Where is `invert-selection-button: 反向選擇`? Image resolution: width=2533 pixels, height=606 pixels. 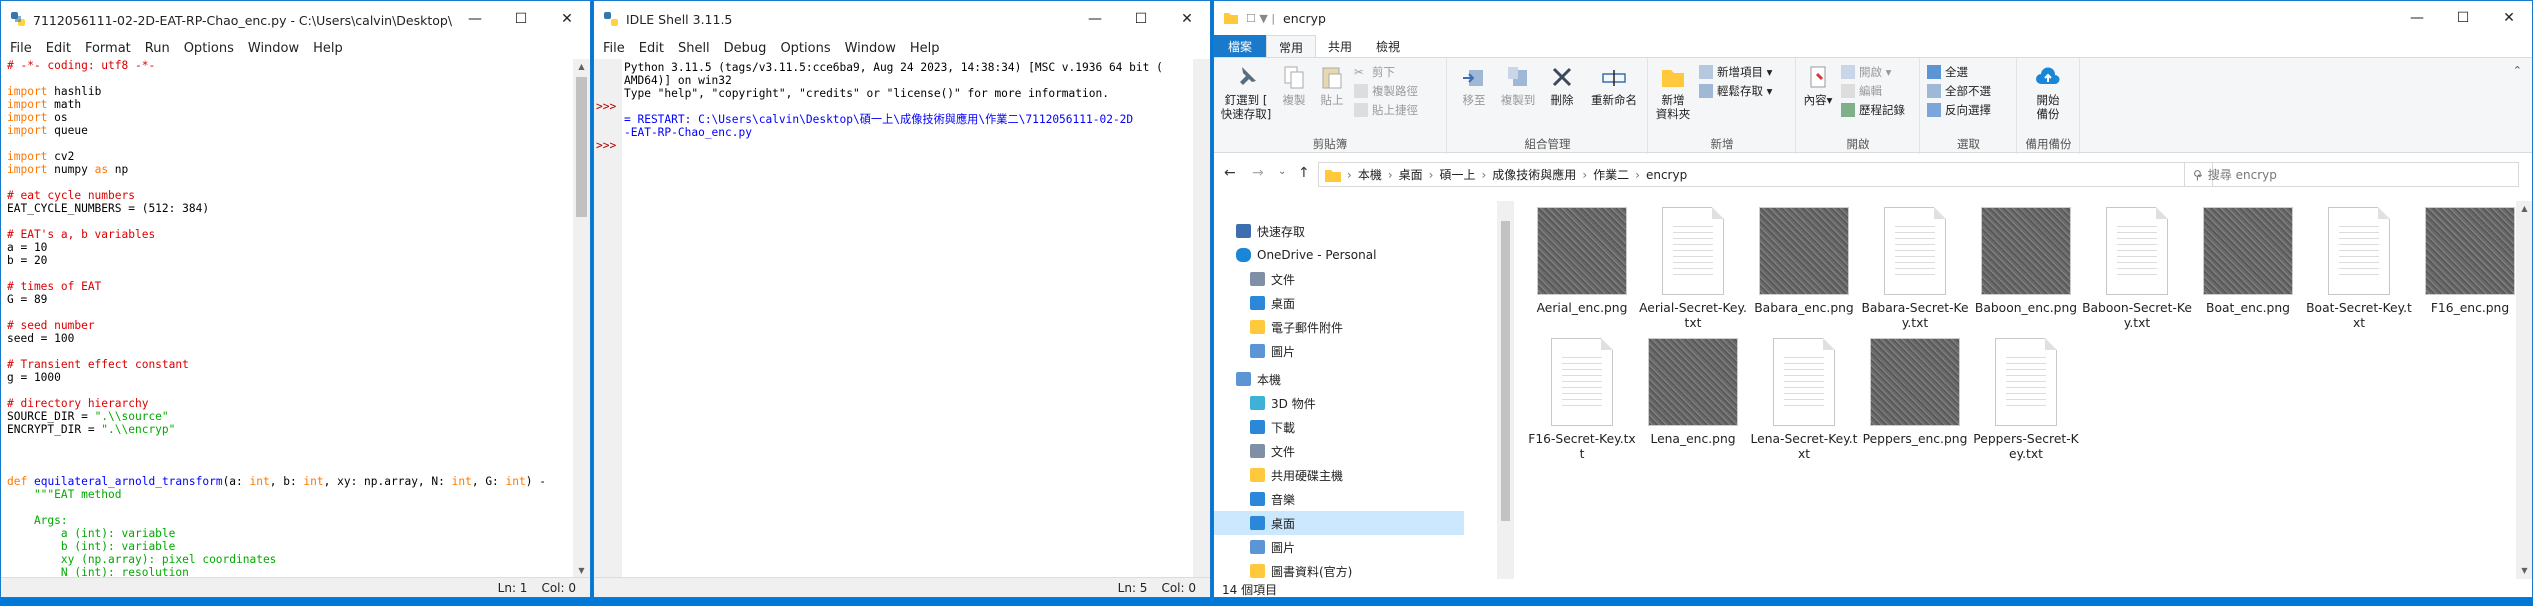 invert-selection-button: 反向選擇 is located at coordinates (1959, 110).